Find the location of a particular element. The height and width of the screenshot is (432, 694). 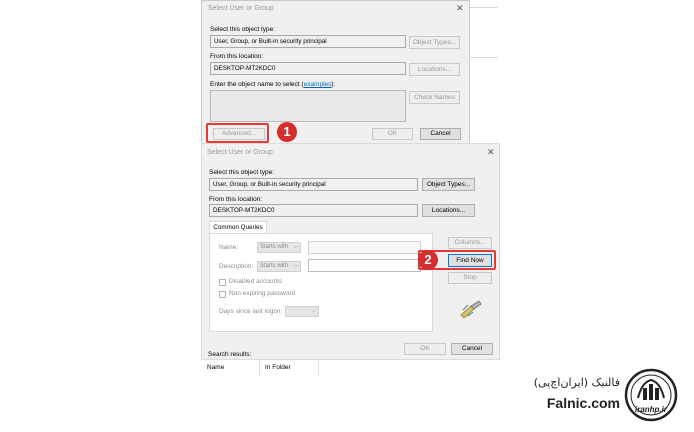

step-1-badge: 1 is located at coordinates (287, 132).